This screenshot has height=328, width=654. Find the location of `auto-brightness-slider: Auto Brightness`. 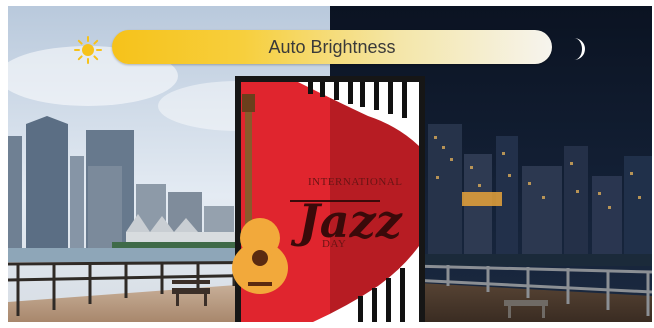

auto-brightness-slider: Auto Brightness is located at coordinates (332, 47).